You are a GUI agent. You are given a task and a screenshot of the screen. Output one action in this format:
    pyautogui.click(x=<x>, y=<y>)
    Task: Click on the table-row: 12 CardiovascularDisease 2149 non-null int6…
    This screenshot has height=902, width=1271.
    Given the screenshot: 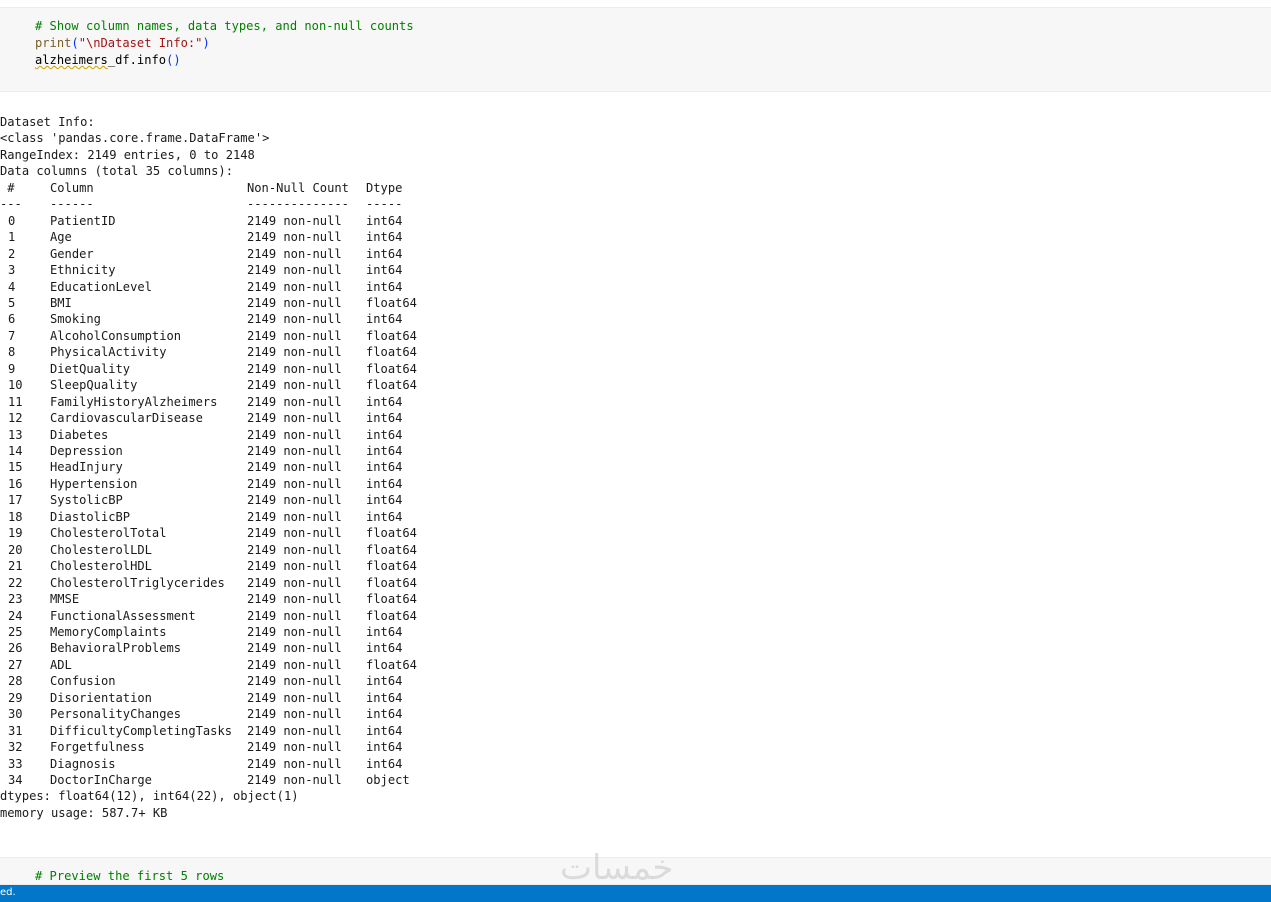 What is the action you would take?
    pyautogui.click(x=250, y=418)
    